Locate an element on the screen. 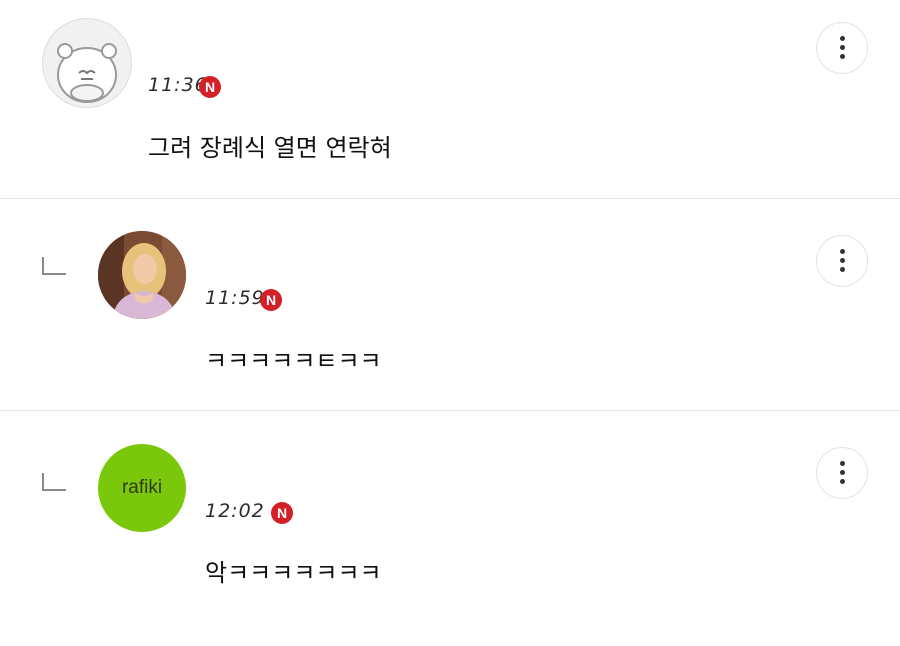 Image resolution: width=900 pixels, height=646 pixels. avatar-photo is located at coordinates (142, 275).